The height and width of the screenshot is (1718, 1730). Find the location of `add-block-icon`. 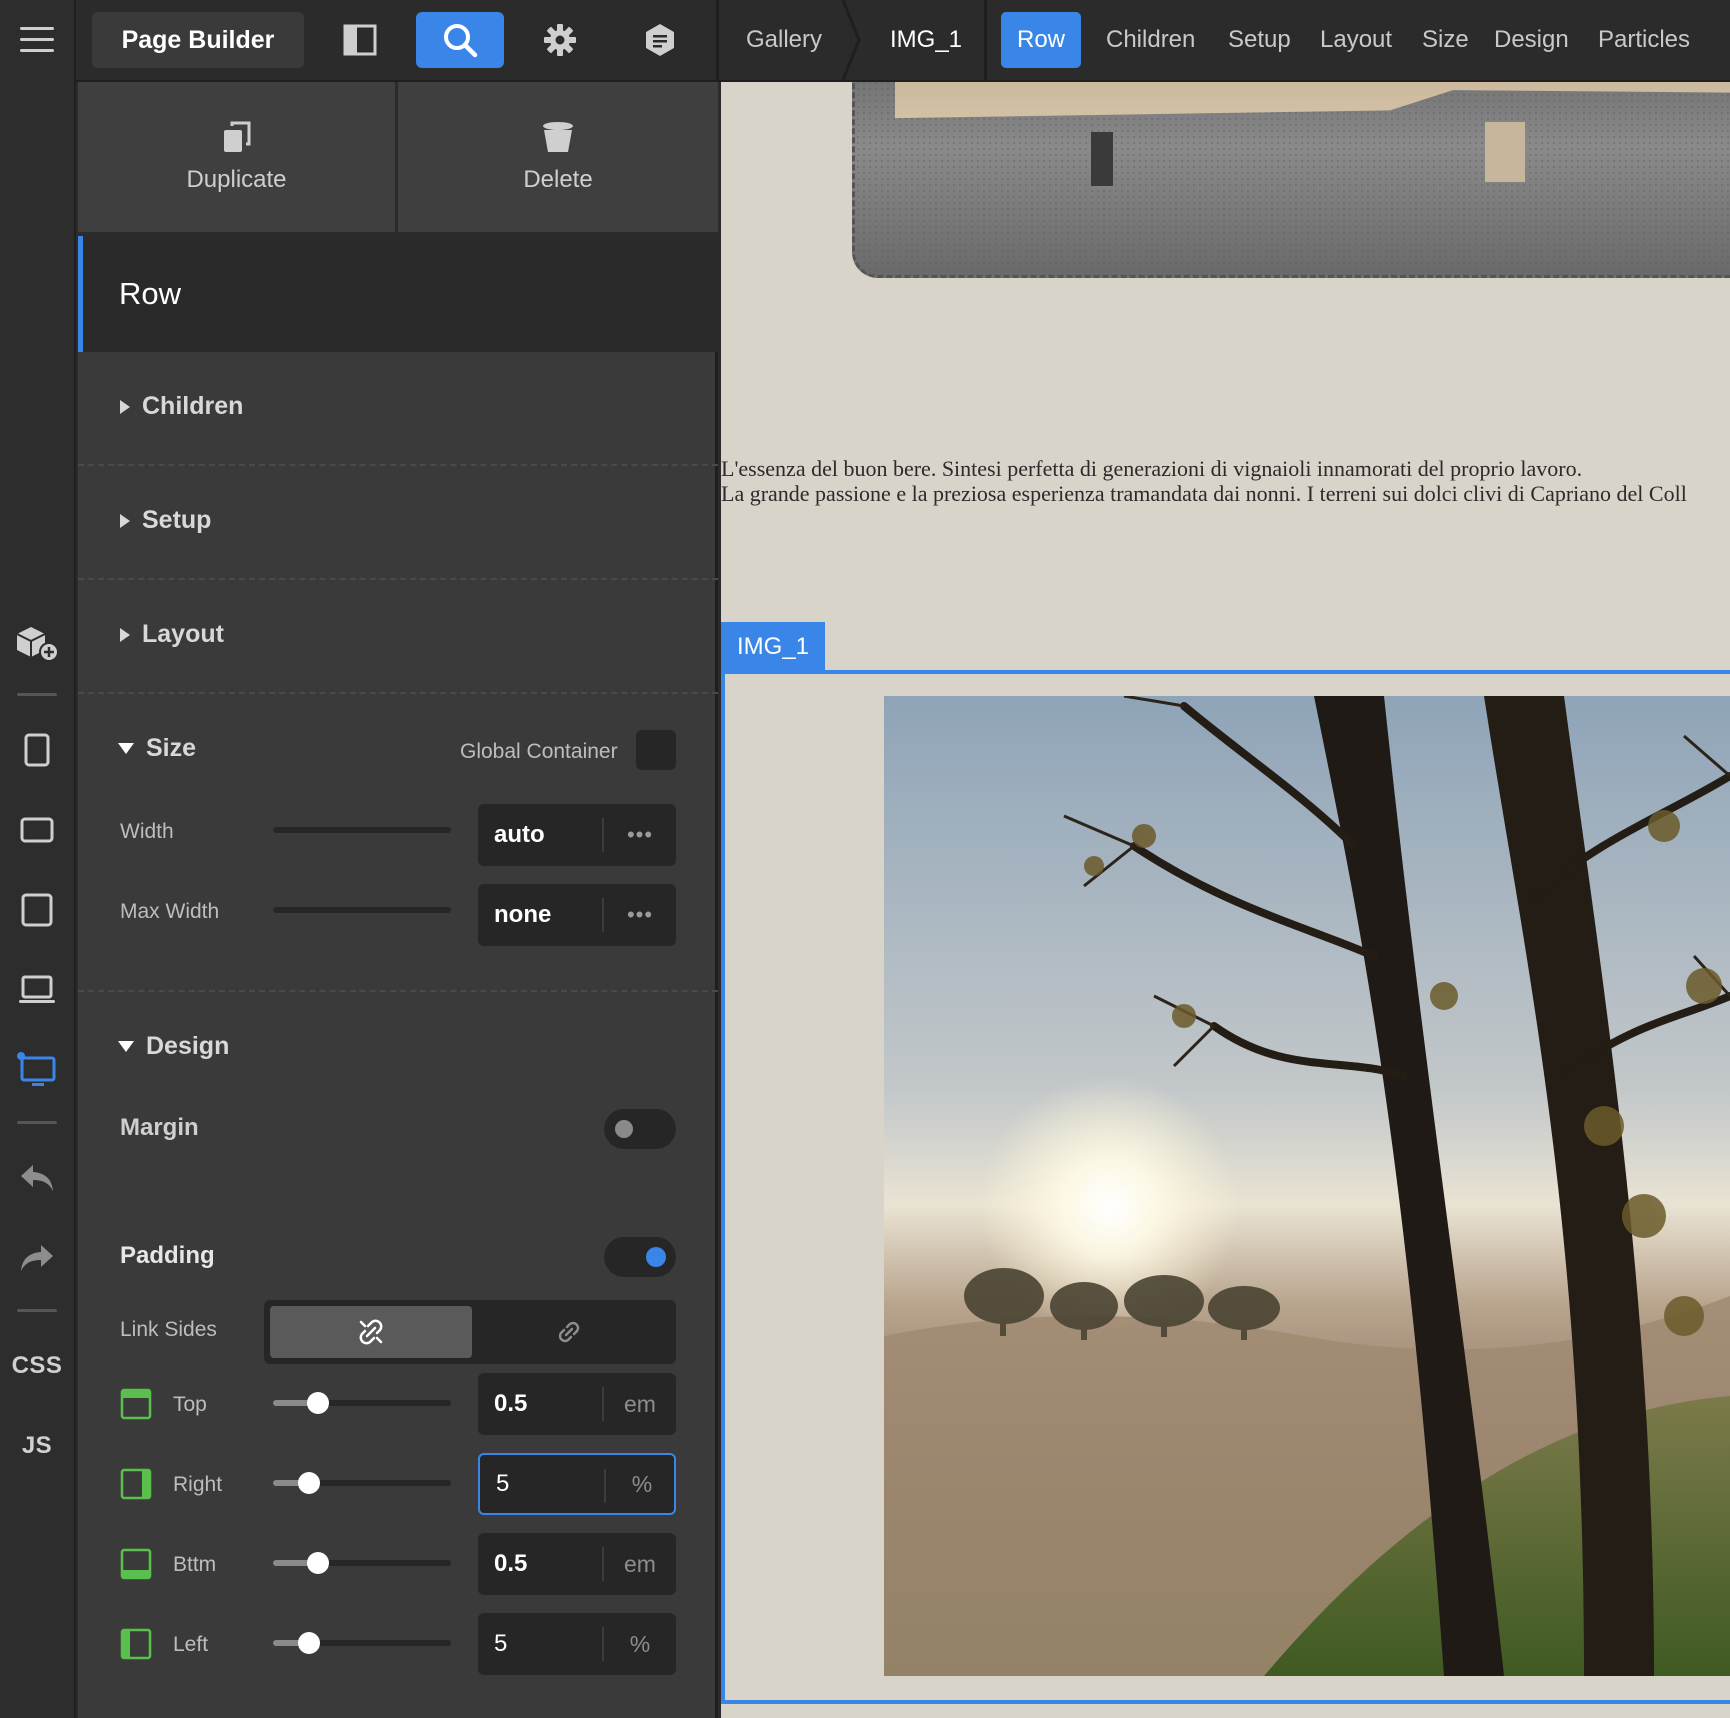

add-block-icon is located at coordinates (37, 642).